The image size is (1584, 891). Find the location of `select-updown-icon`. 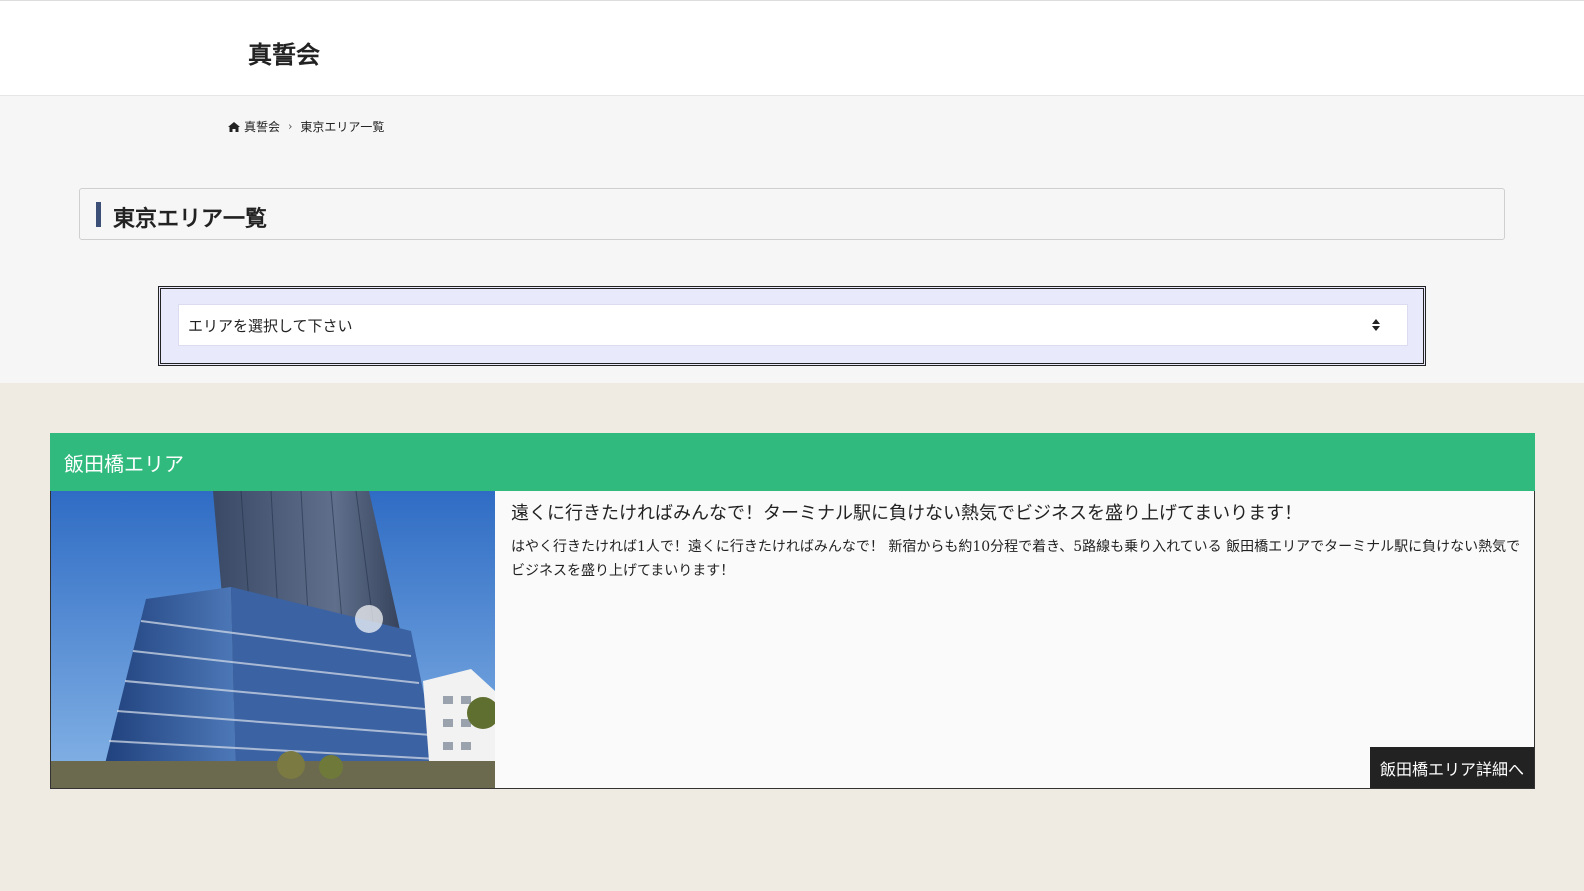

select-updown-icon is located at coordinates (1376, 325).